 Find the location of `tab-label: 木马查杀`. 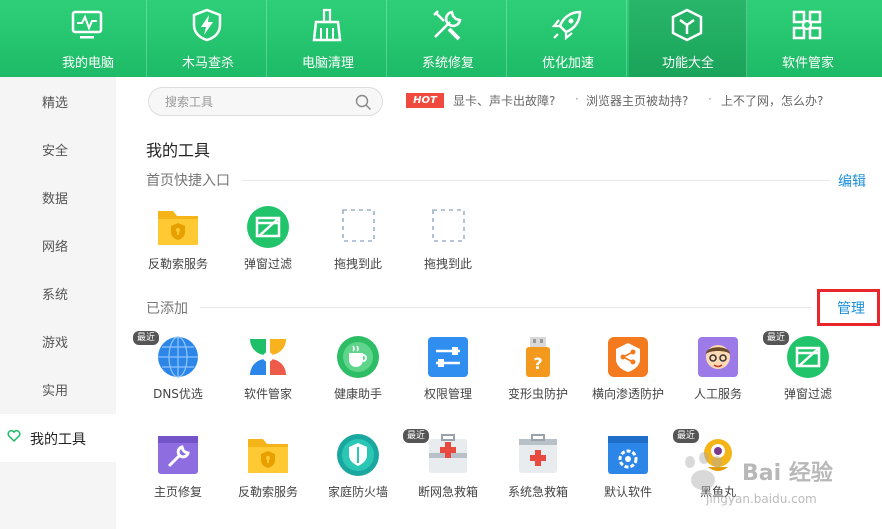

tab-label: 木马查杀 is located at coordinates (207, 63).